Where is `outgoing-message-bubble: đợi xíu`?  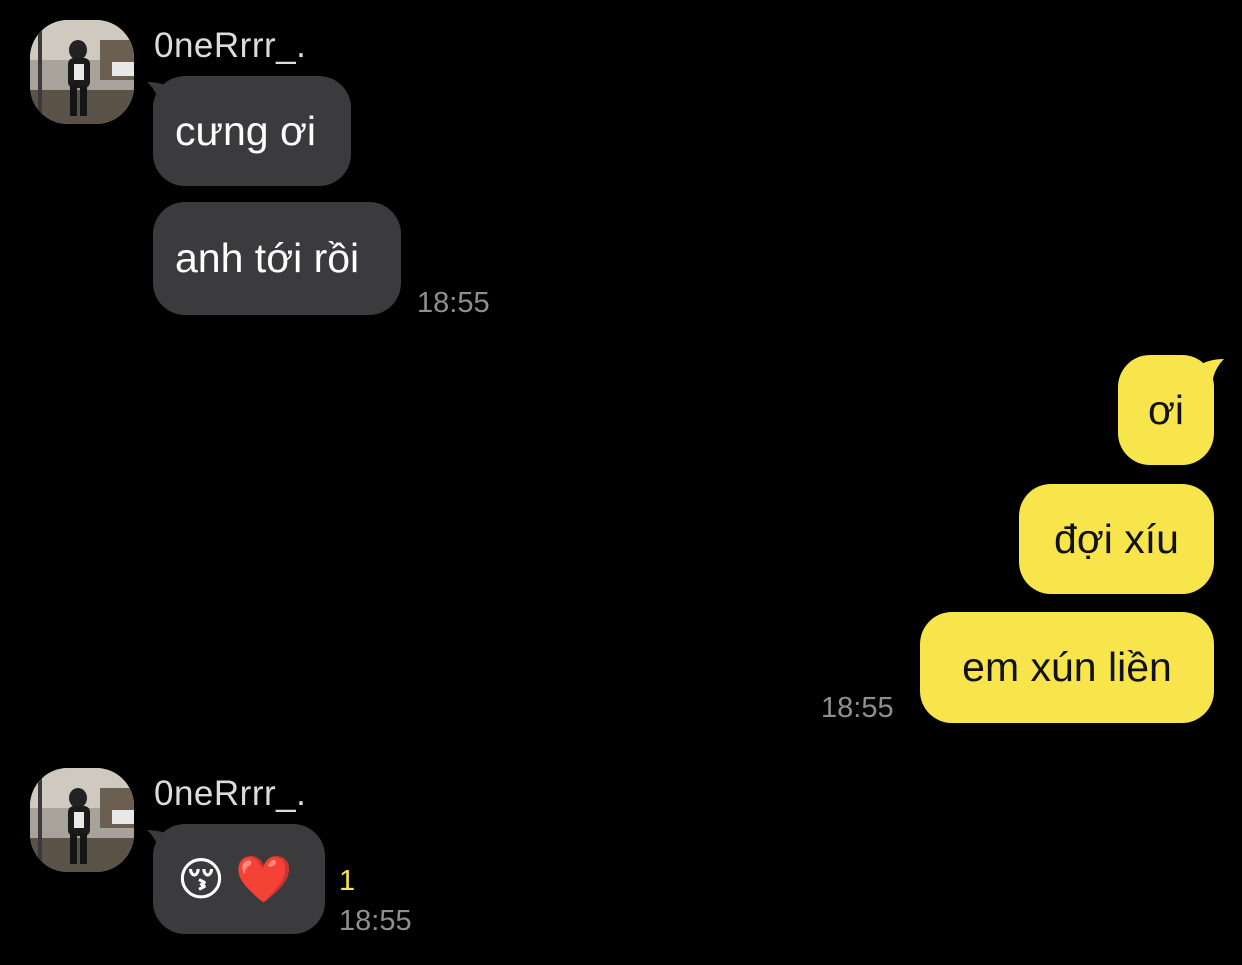
outgoing-message-bubble: đợi xíu is located at coordinates (1116, 539).